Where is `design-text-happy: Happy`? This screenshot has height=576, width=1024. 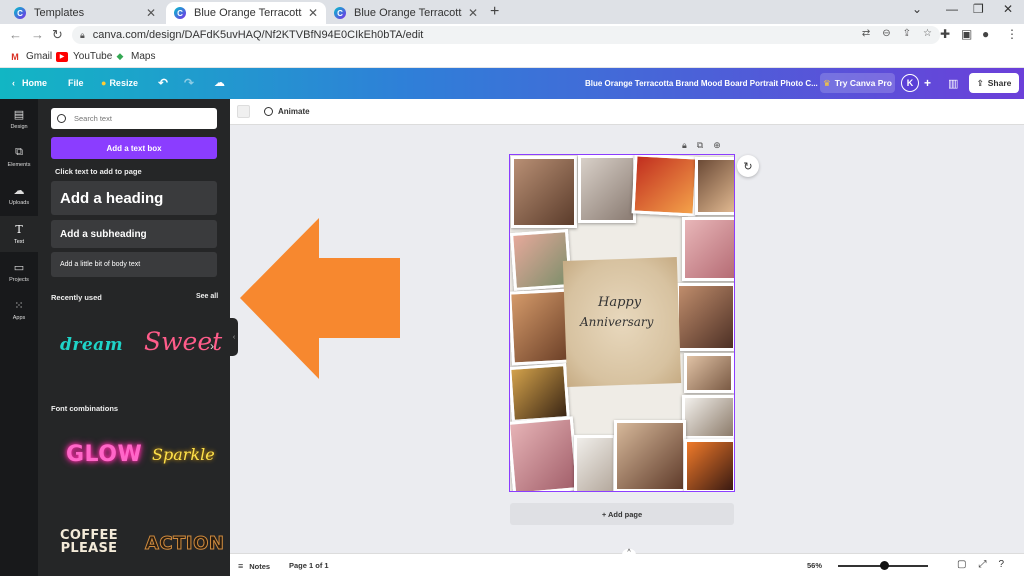
design-text-happy: Happy is located at coordinates (619, 302).